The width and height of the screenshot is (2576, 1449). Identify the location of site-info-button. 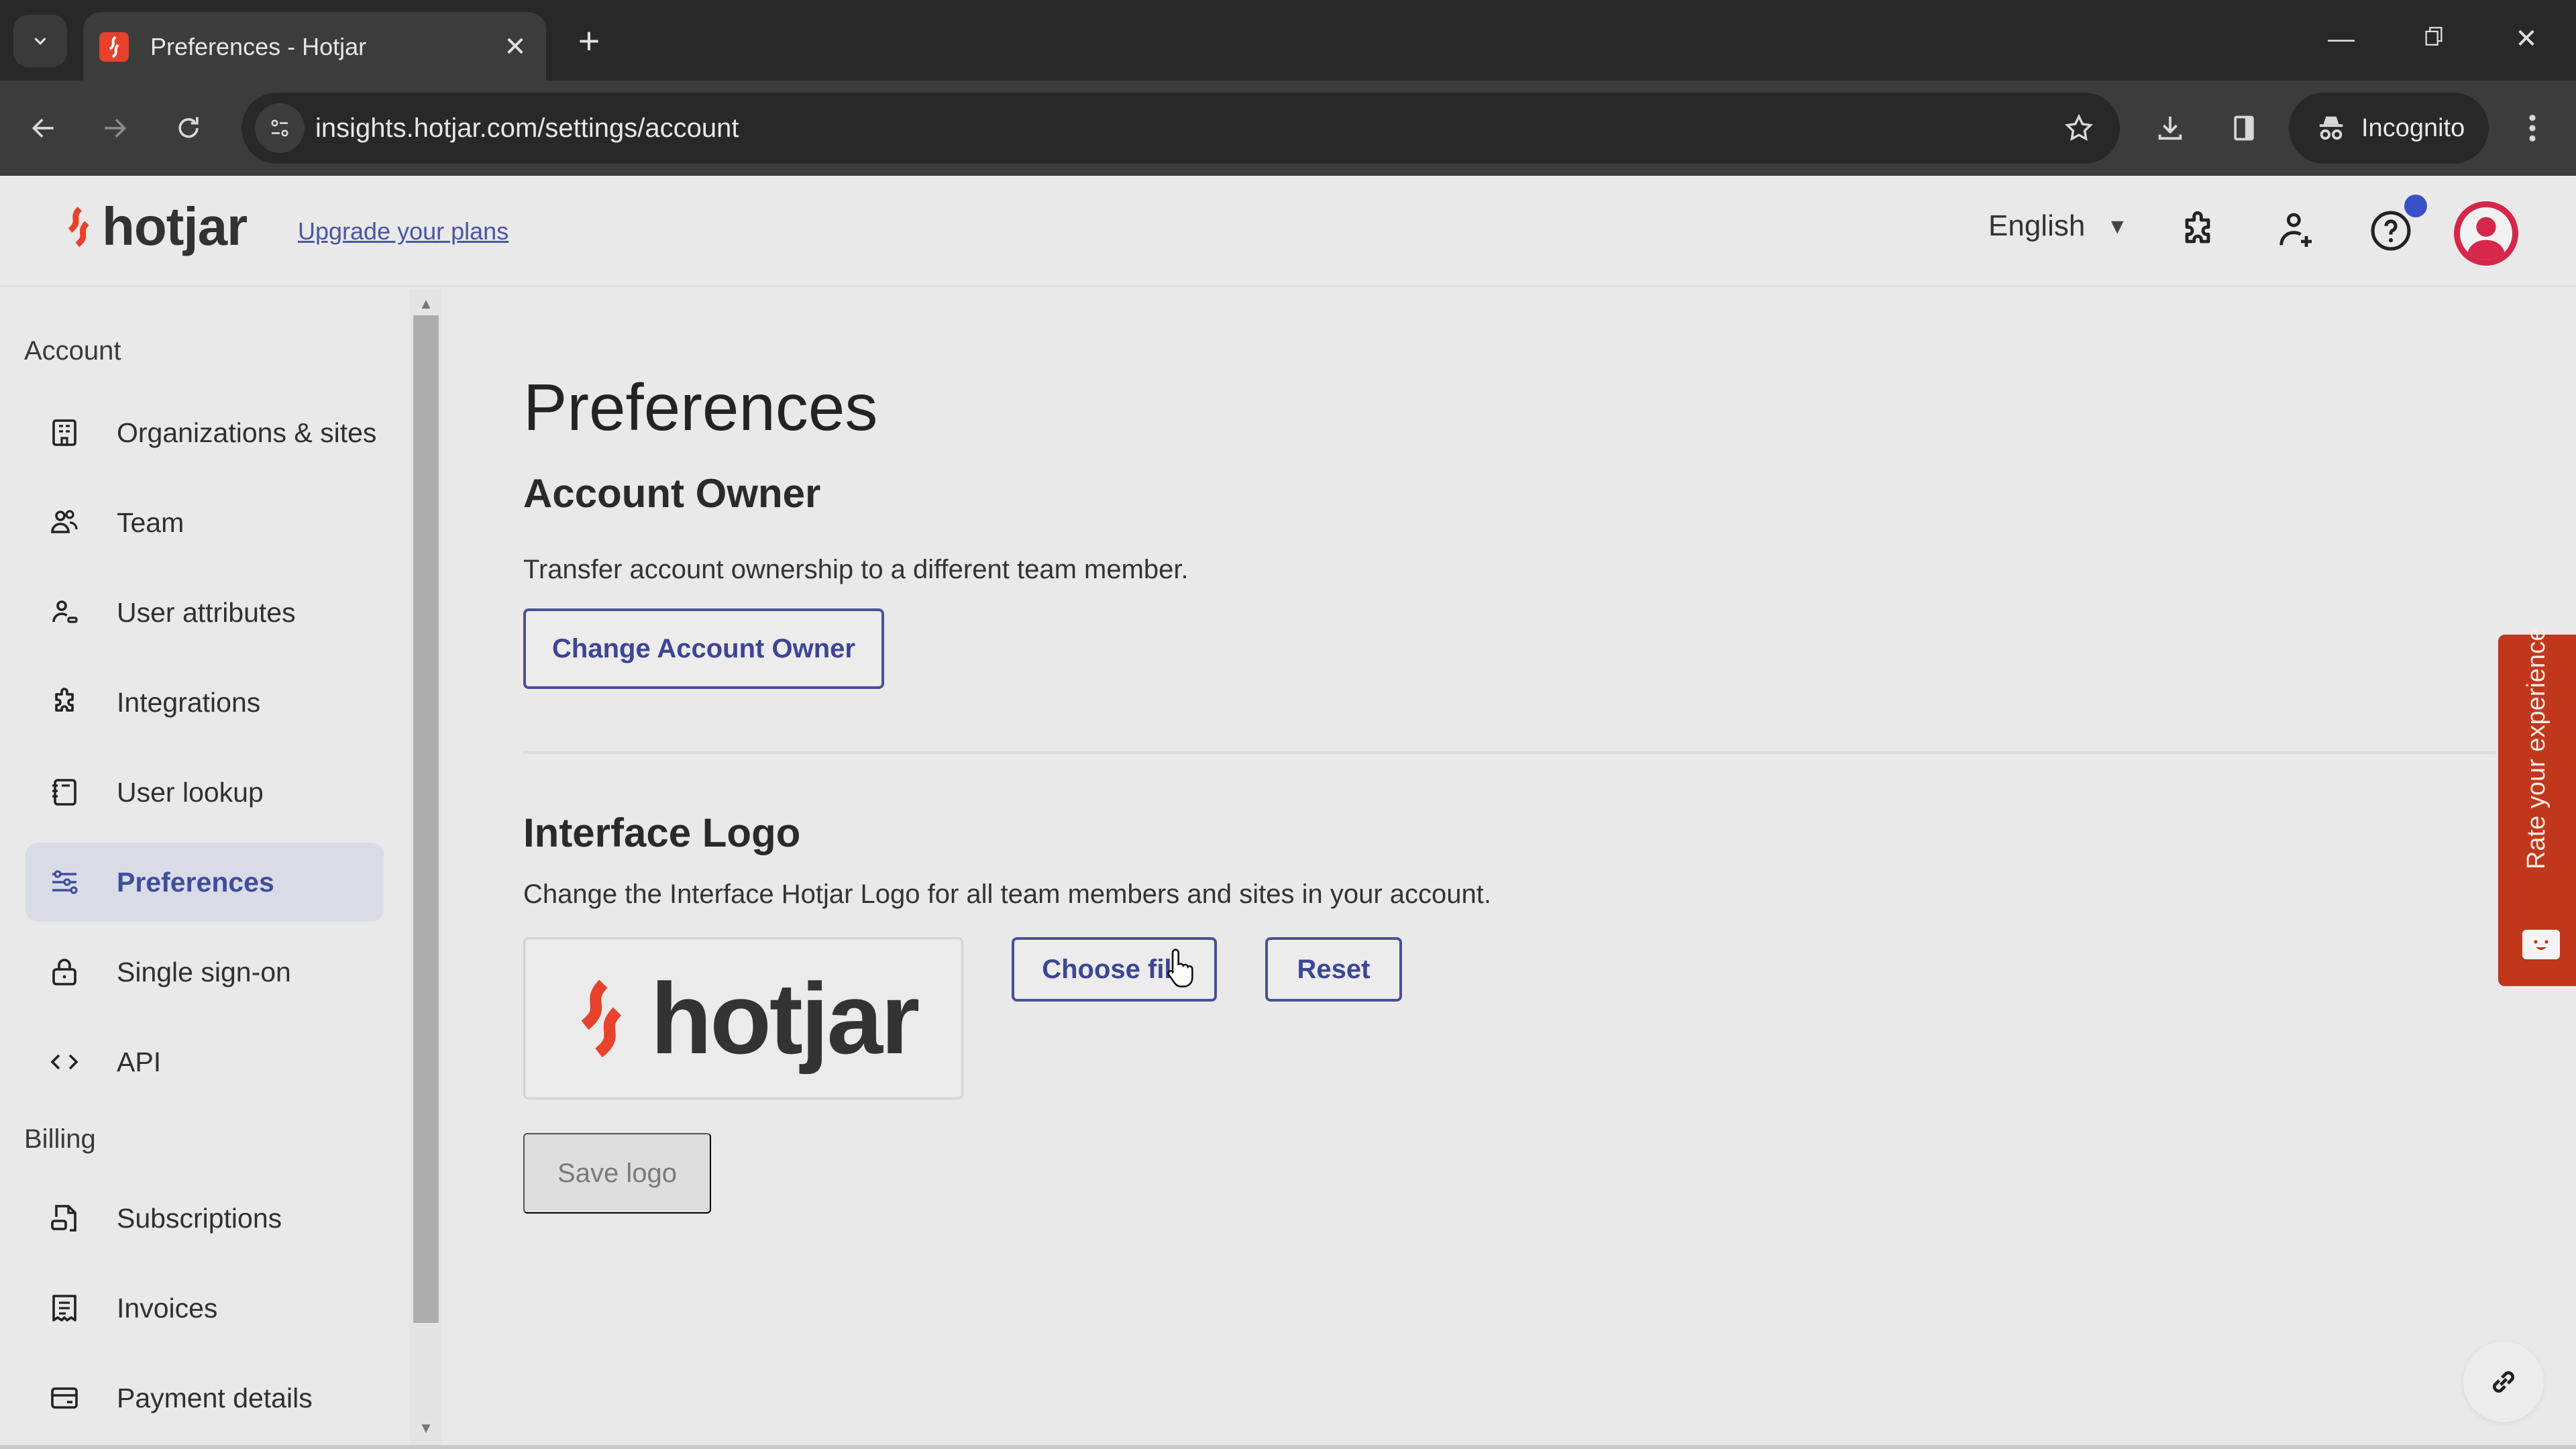
(280, 128).